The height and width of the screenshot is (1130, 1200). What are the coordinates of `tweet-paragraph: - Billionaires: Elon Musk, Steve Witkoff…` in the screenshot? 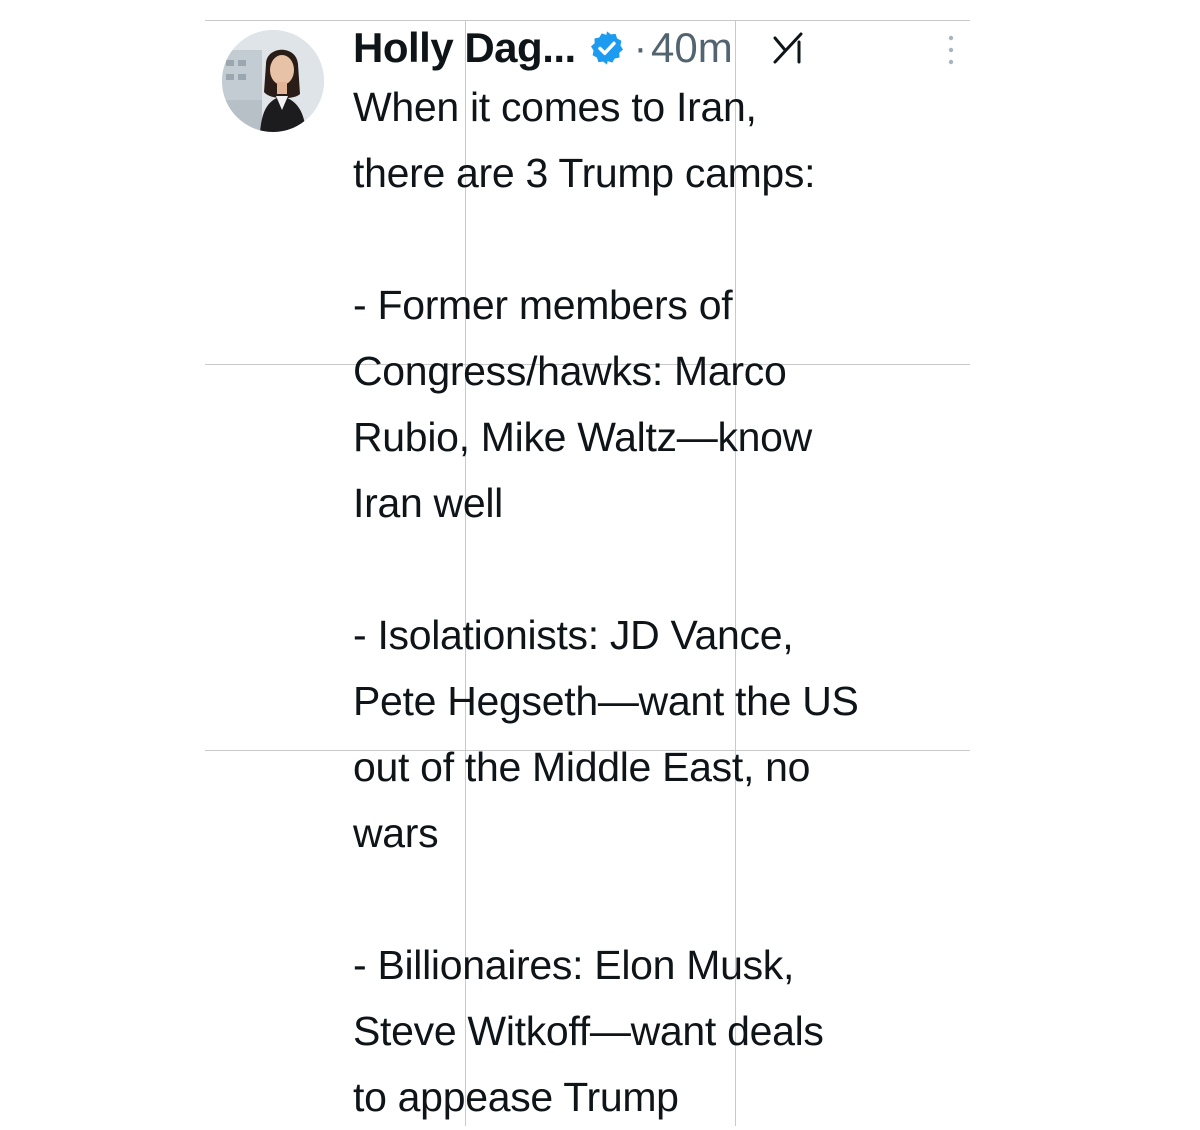 It's located at (673, 1031).